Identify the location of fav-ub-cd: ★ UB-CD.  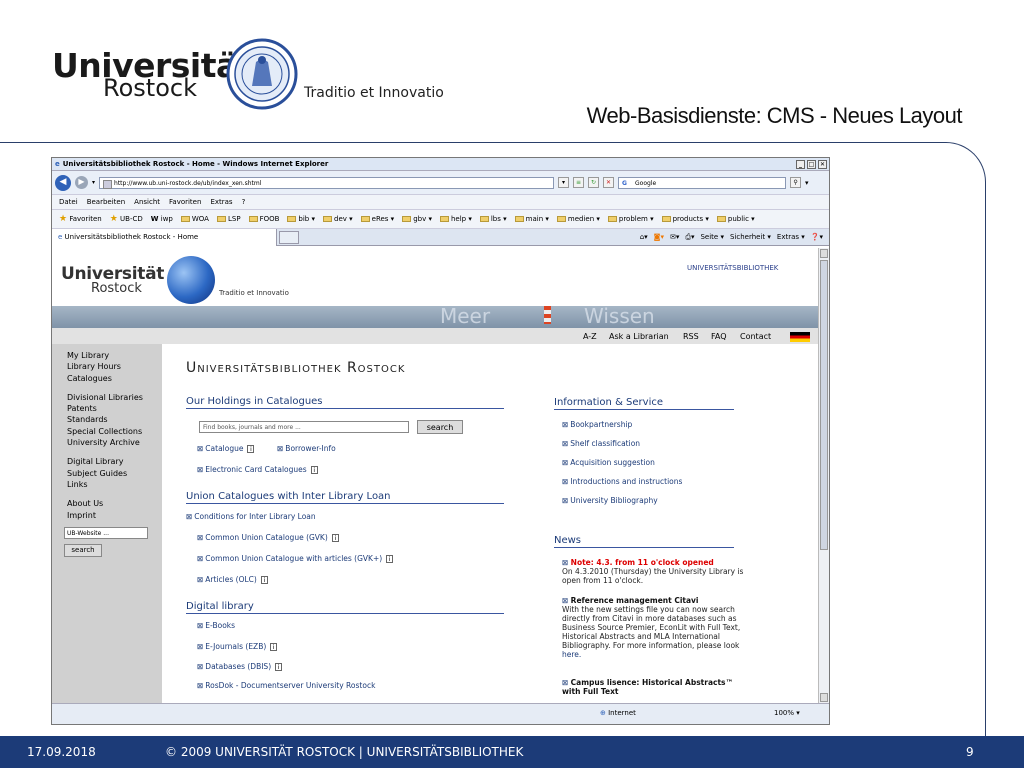
(126, 219).